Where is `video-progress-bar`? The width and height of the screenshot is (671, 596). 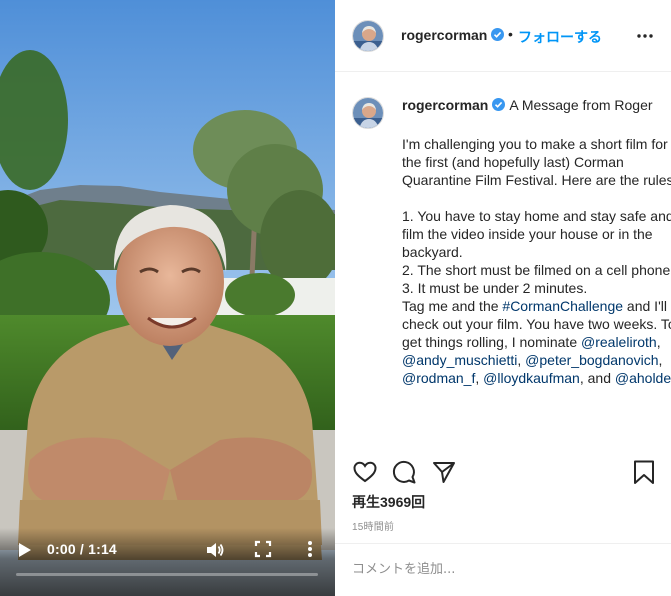 video-progress-bar is located at coordinates (167, 574).